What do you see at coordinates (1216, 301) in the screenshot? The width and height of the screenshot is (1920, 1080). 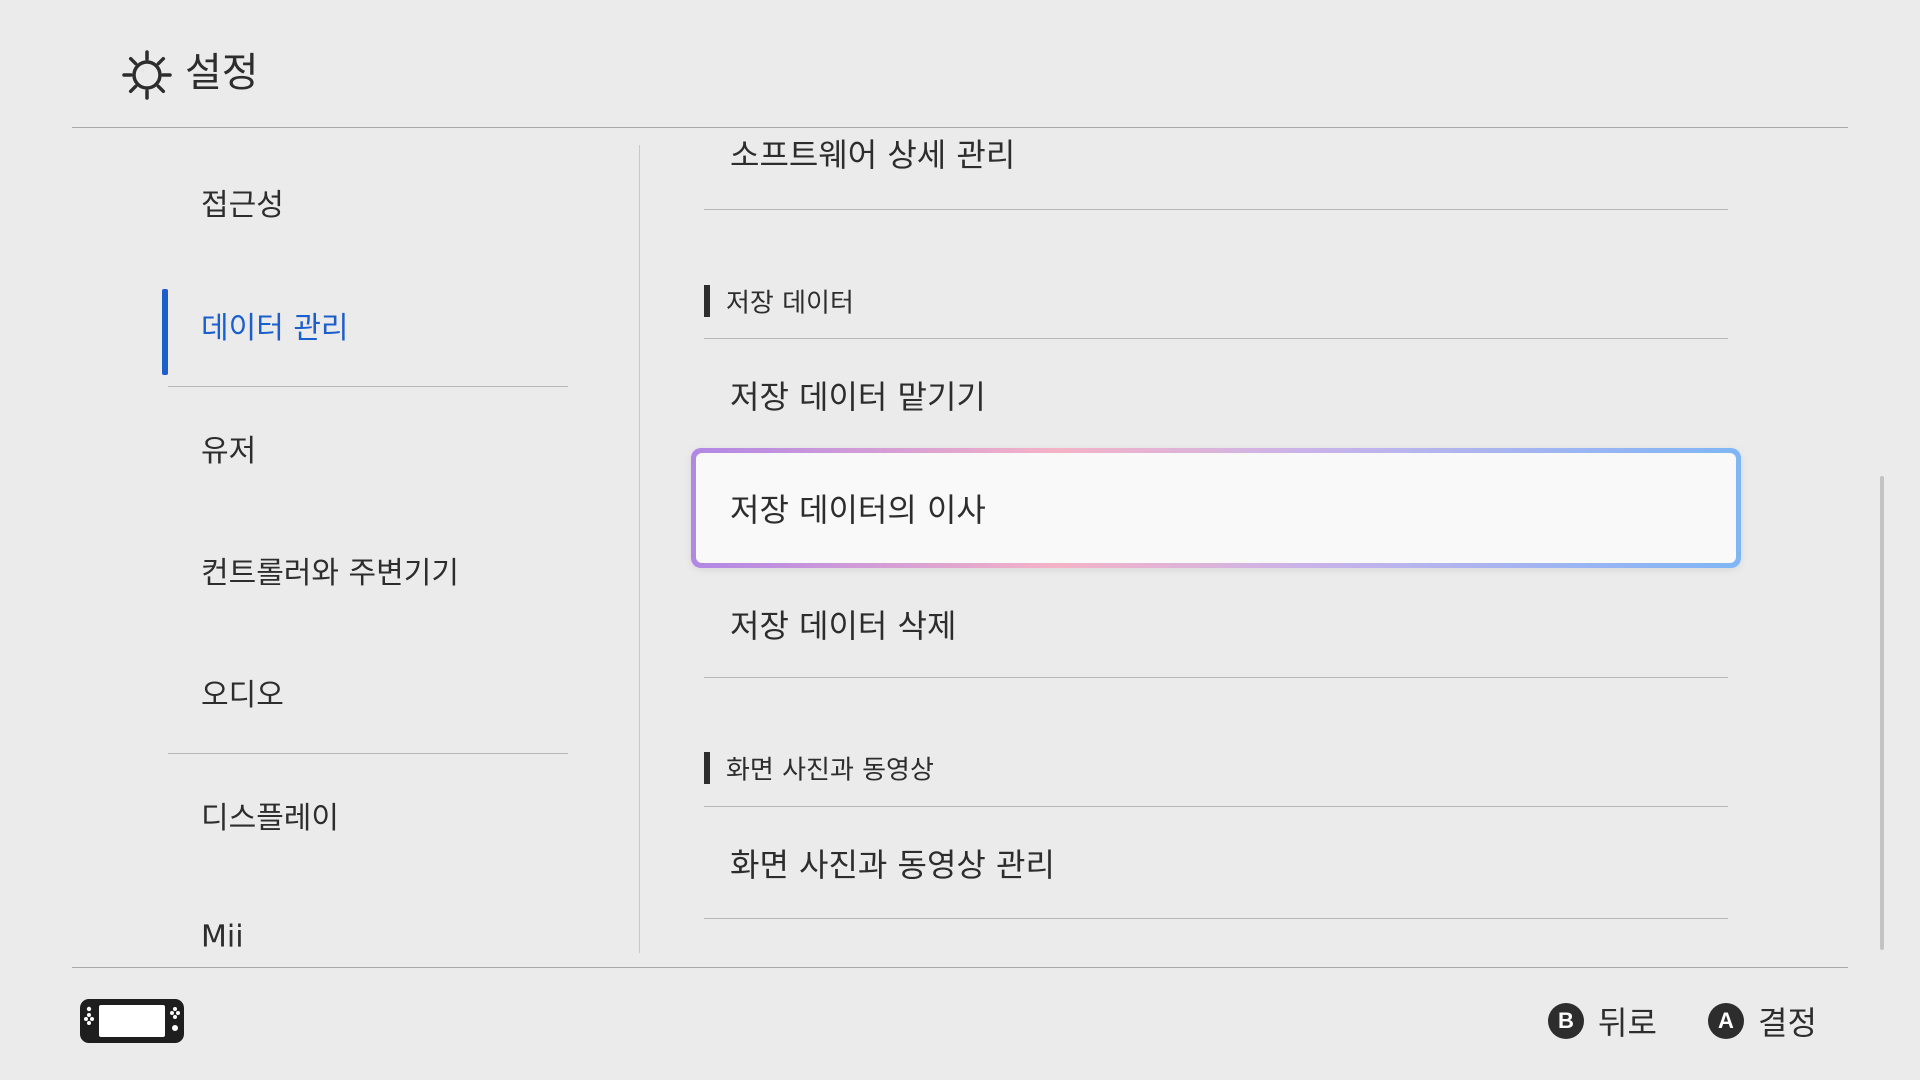 I see `section-header-save-data: 저장 데이터` at bounding box center [1216, 301].